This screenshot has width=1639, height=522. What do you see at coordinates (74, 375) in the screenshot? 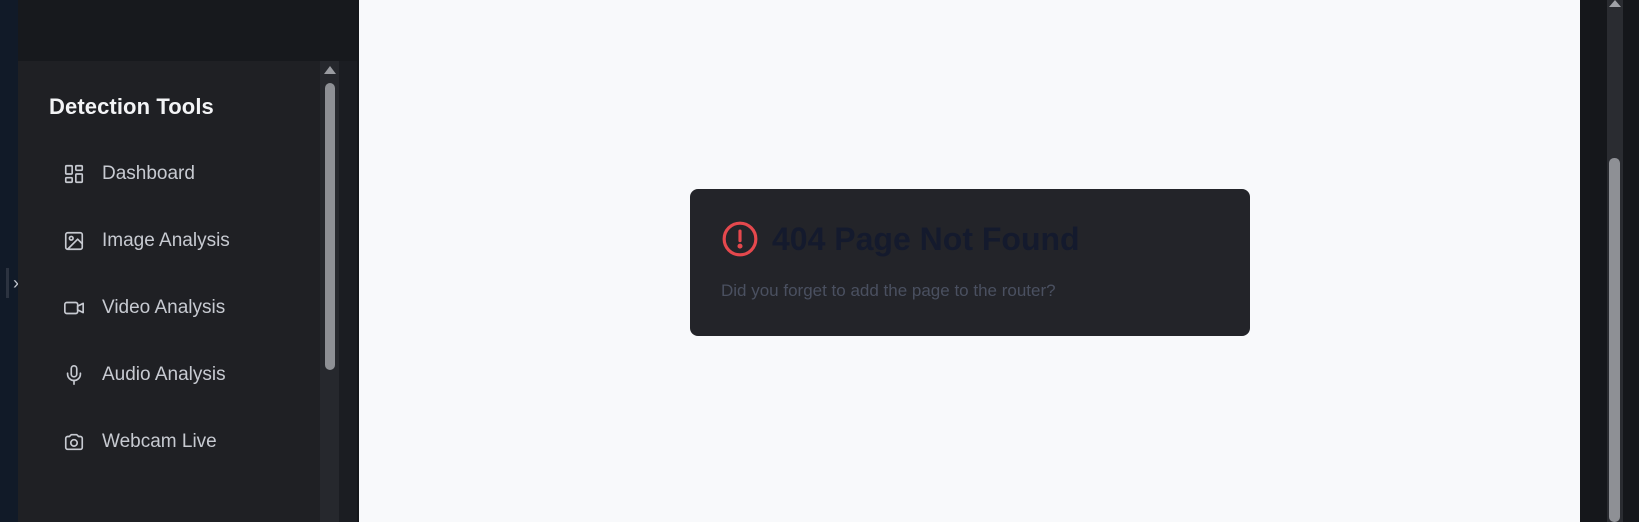
I see `microphone-icon` at bounding box center [74, 375].